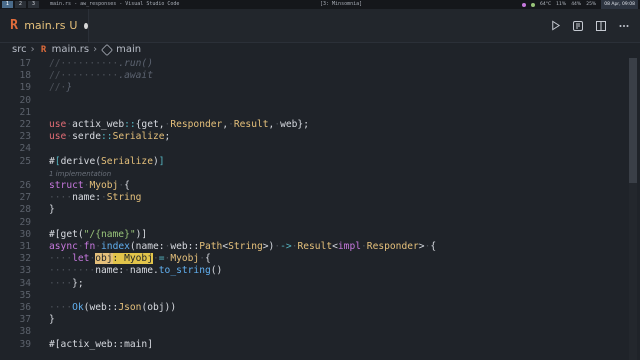  I want to click on code-token: : Myobj, so click(132, 259).